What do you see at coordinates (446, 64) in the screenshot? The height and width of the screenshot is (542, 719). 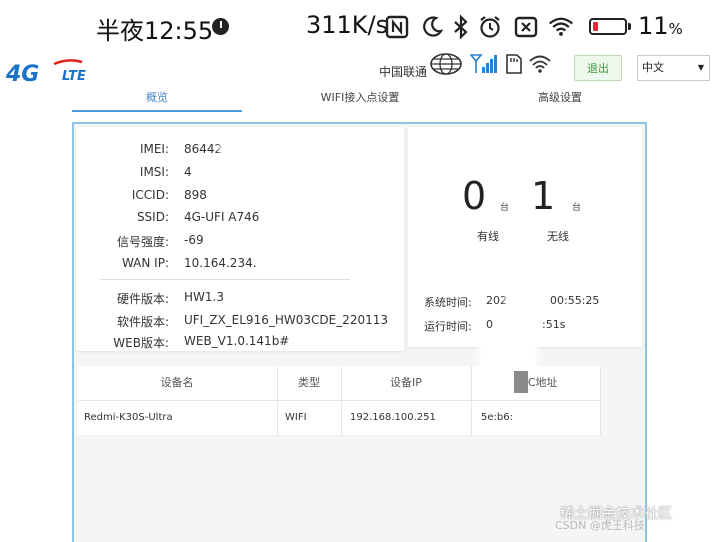 I see `globe-icon` at bounding box center [446, 64].